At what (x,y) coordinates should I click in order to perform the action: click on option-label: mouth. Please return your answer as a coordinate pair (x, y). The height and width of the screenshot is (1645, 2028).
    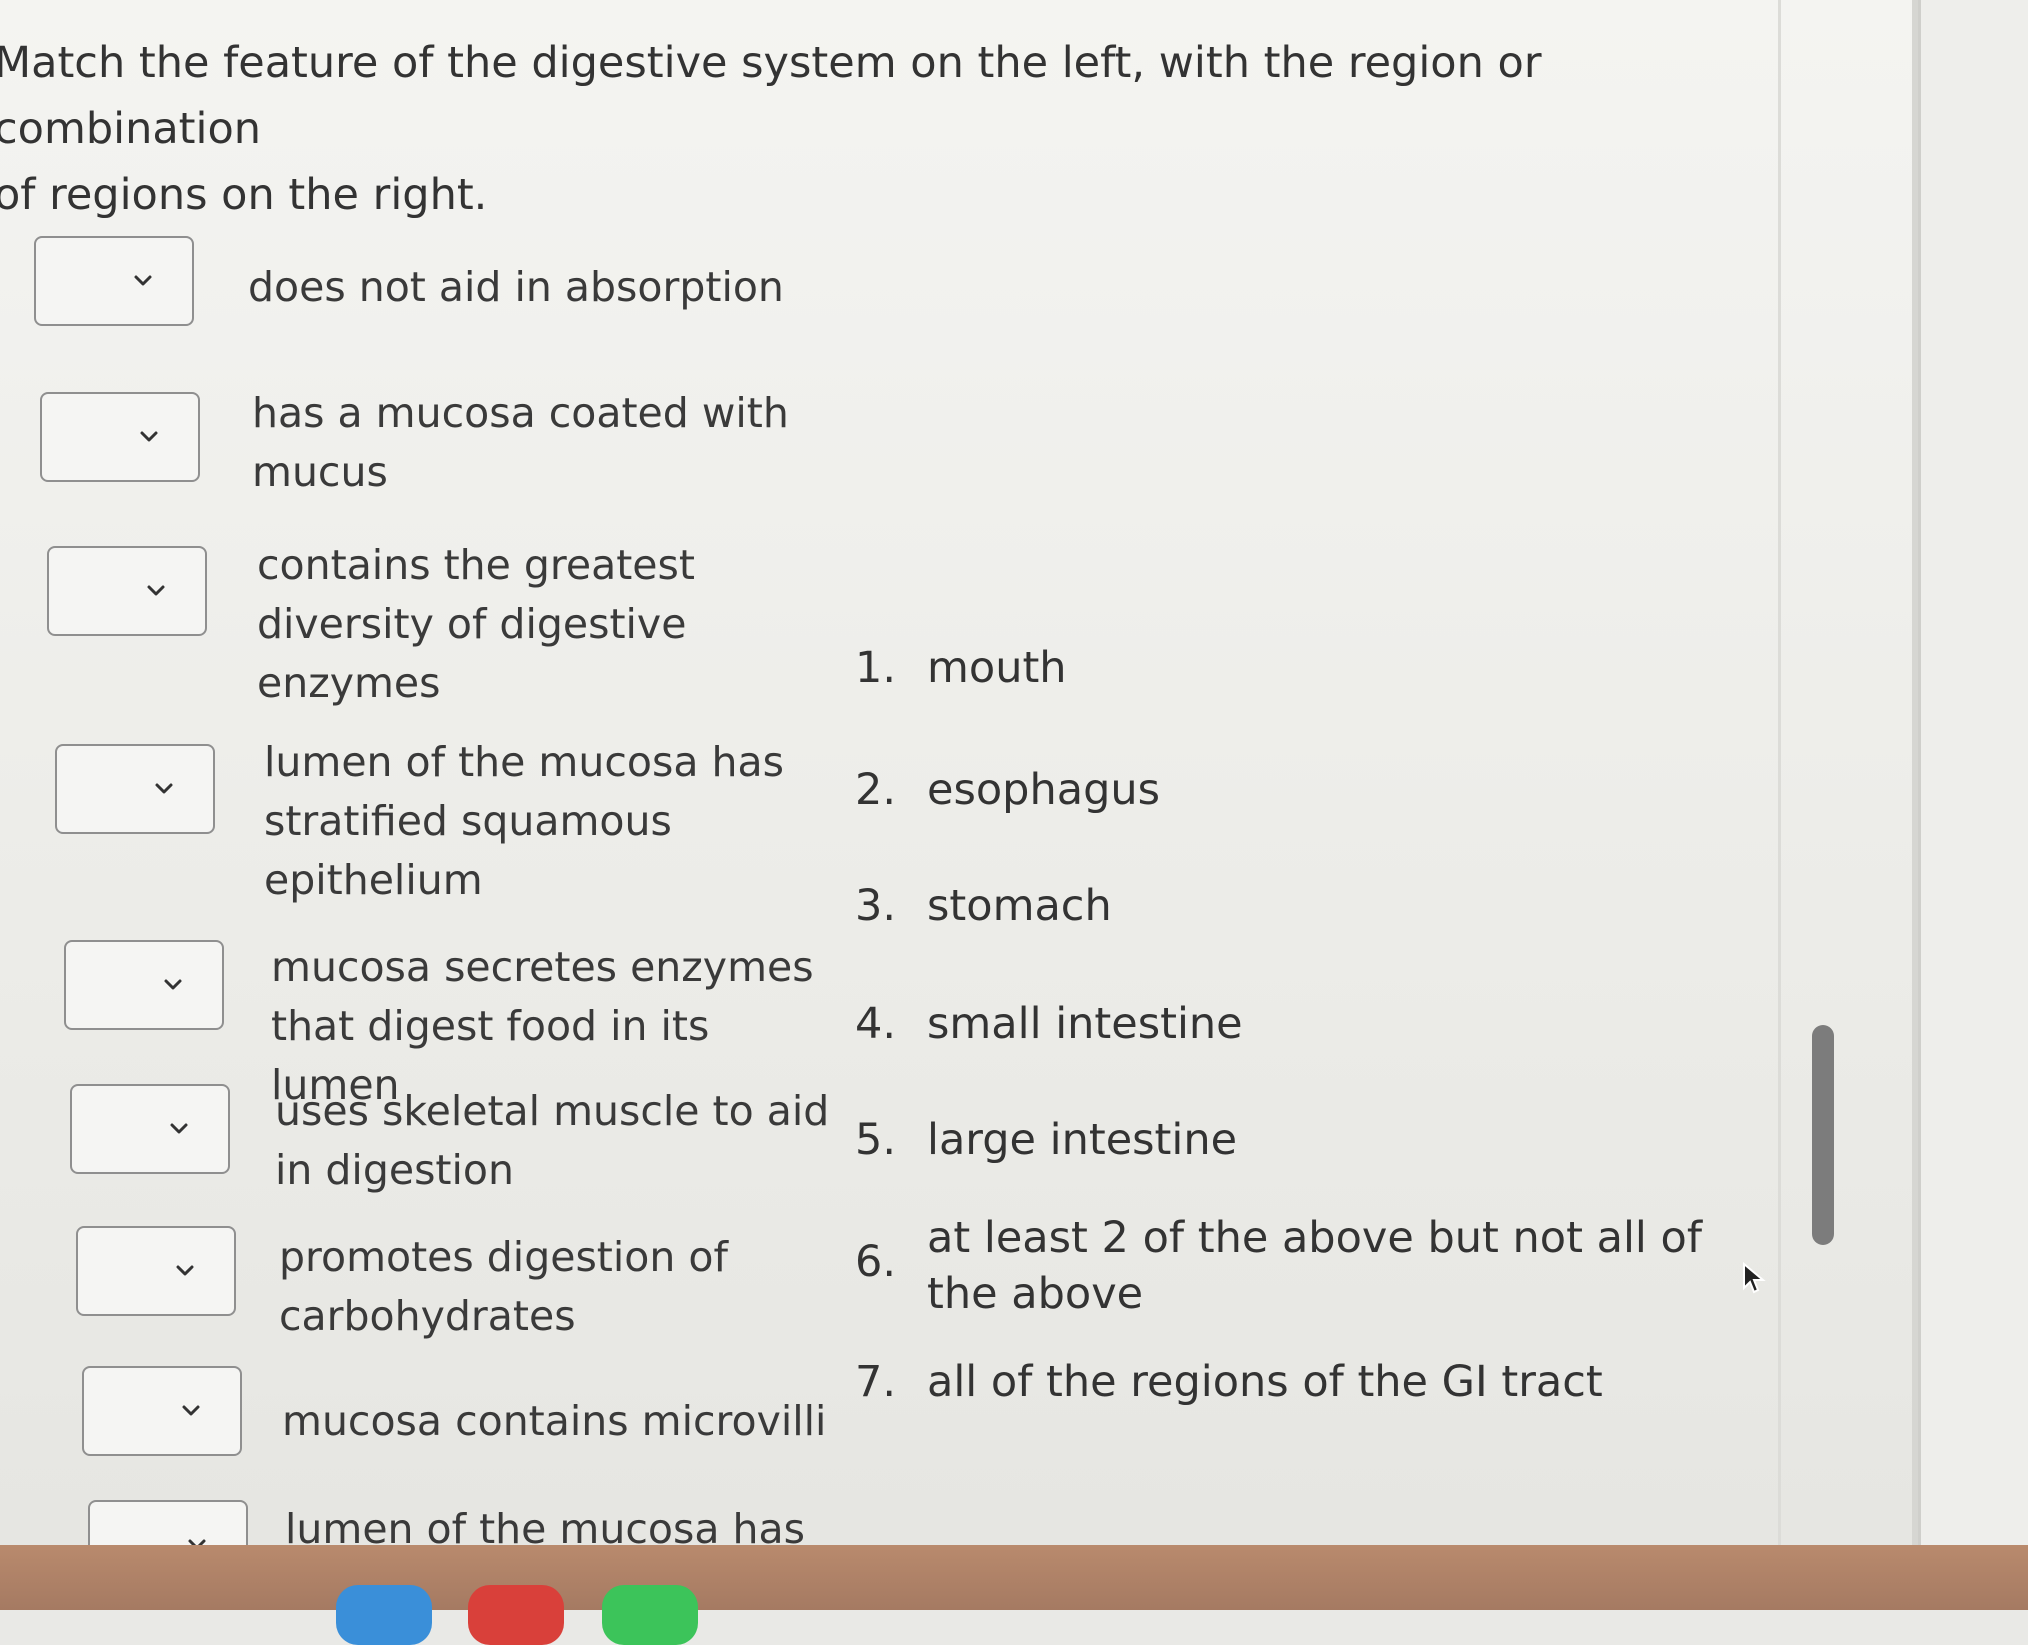
    Looking at the image, I should click on (1327, 668).